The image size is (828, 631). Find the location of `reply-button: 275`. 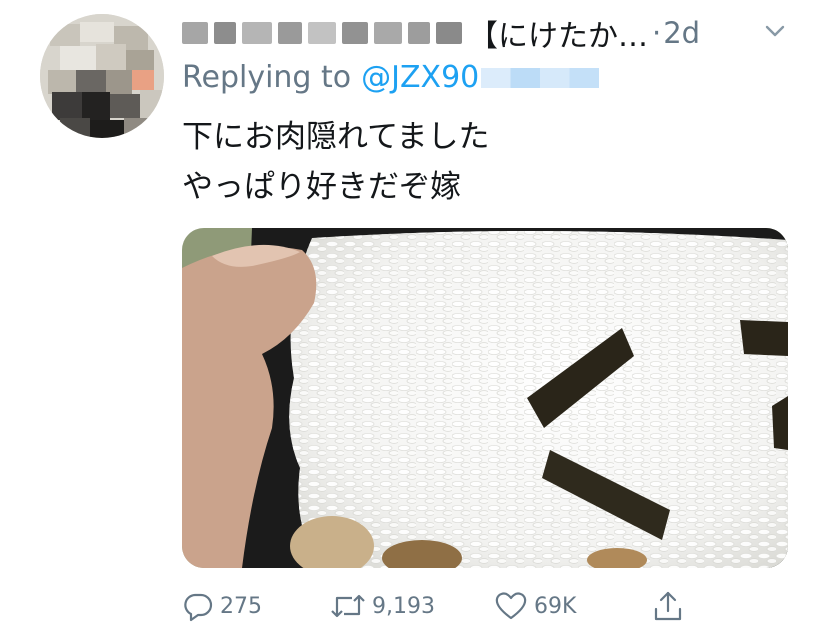

reply-button: 275 is located at coordinates (222, 606).